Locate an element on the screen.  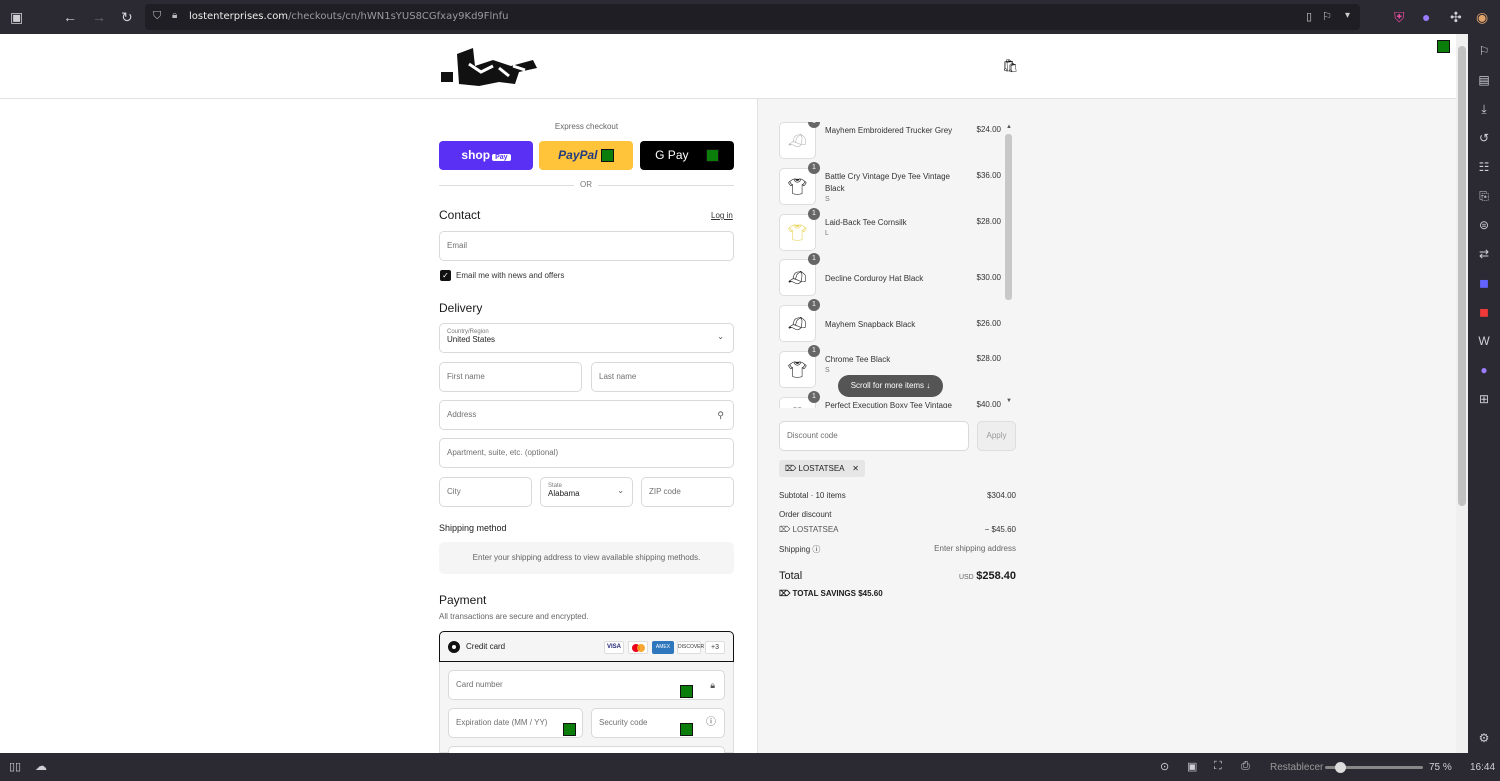
store-logo is located at coordinates (489, 66).